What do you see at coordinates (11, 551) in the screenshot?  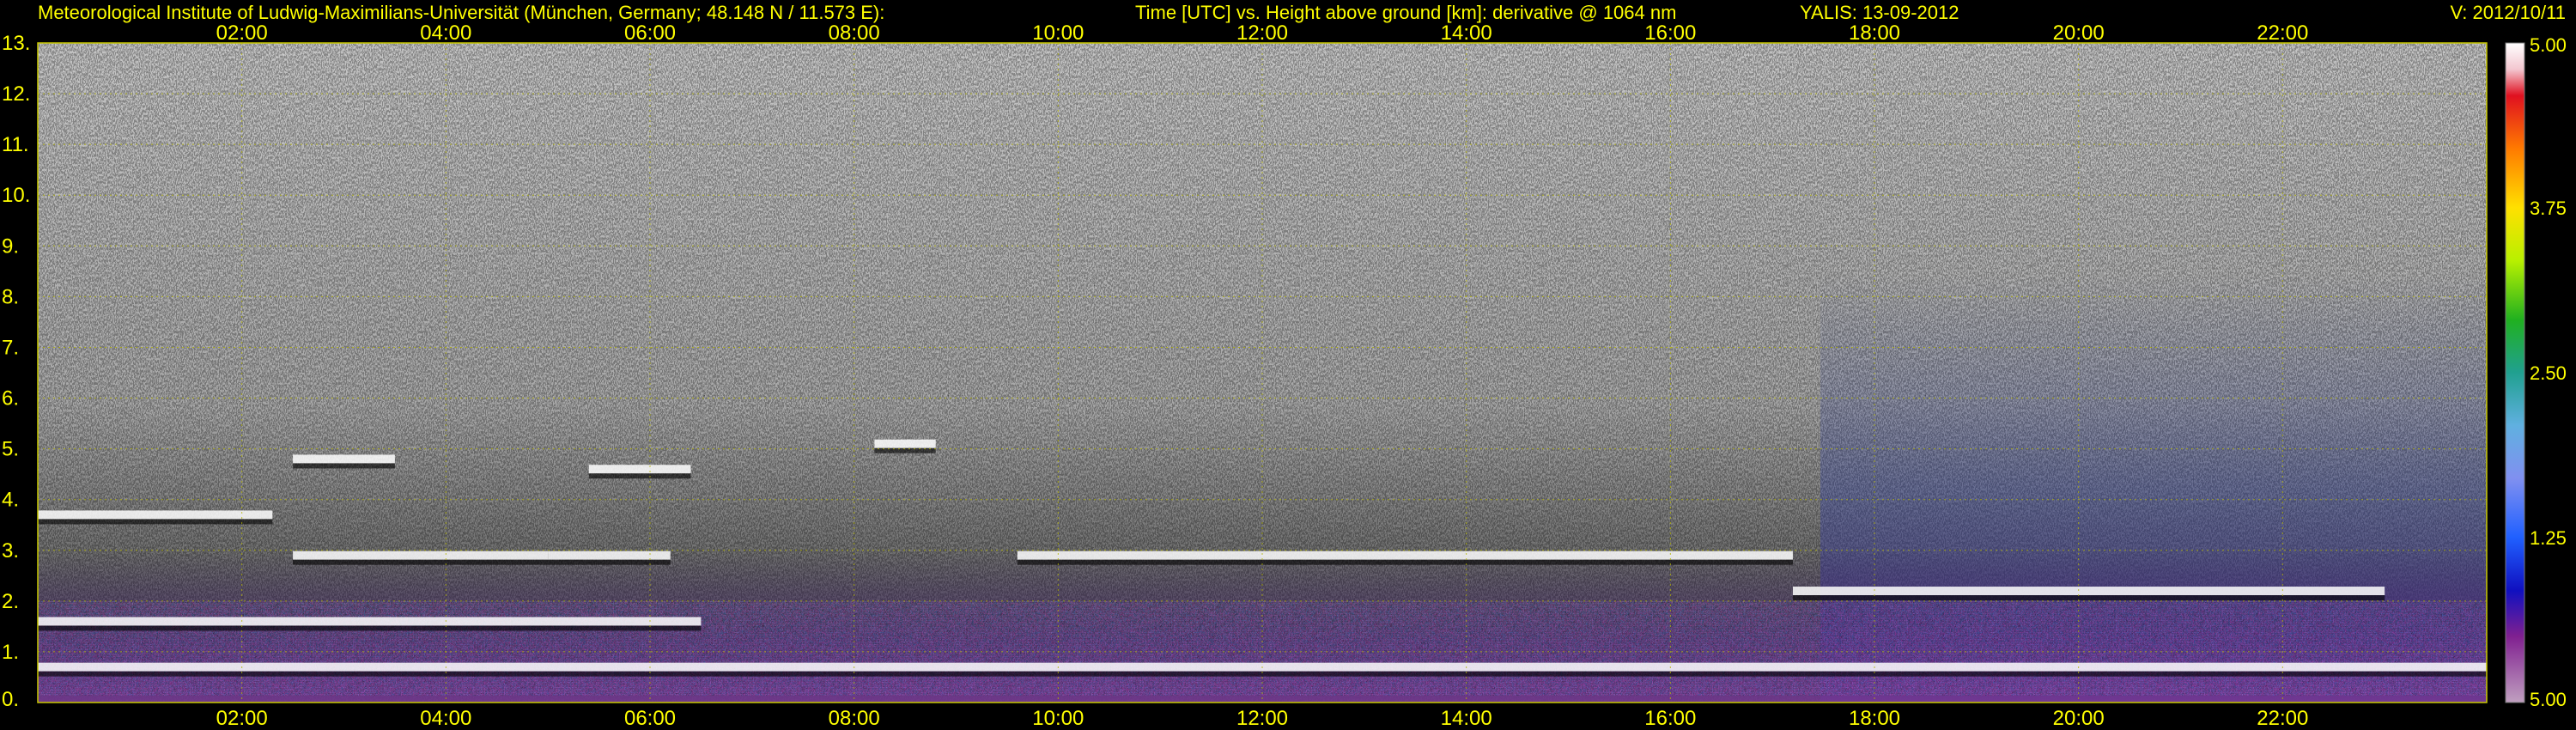 I see `y-tick-label: 3.` at bounding box center [11, 551].